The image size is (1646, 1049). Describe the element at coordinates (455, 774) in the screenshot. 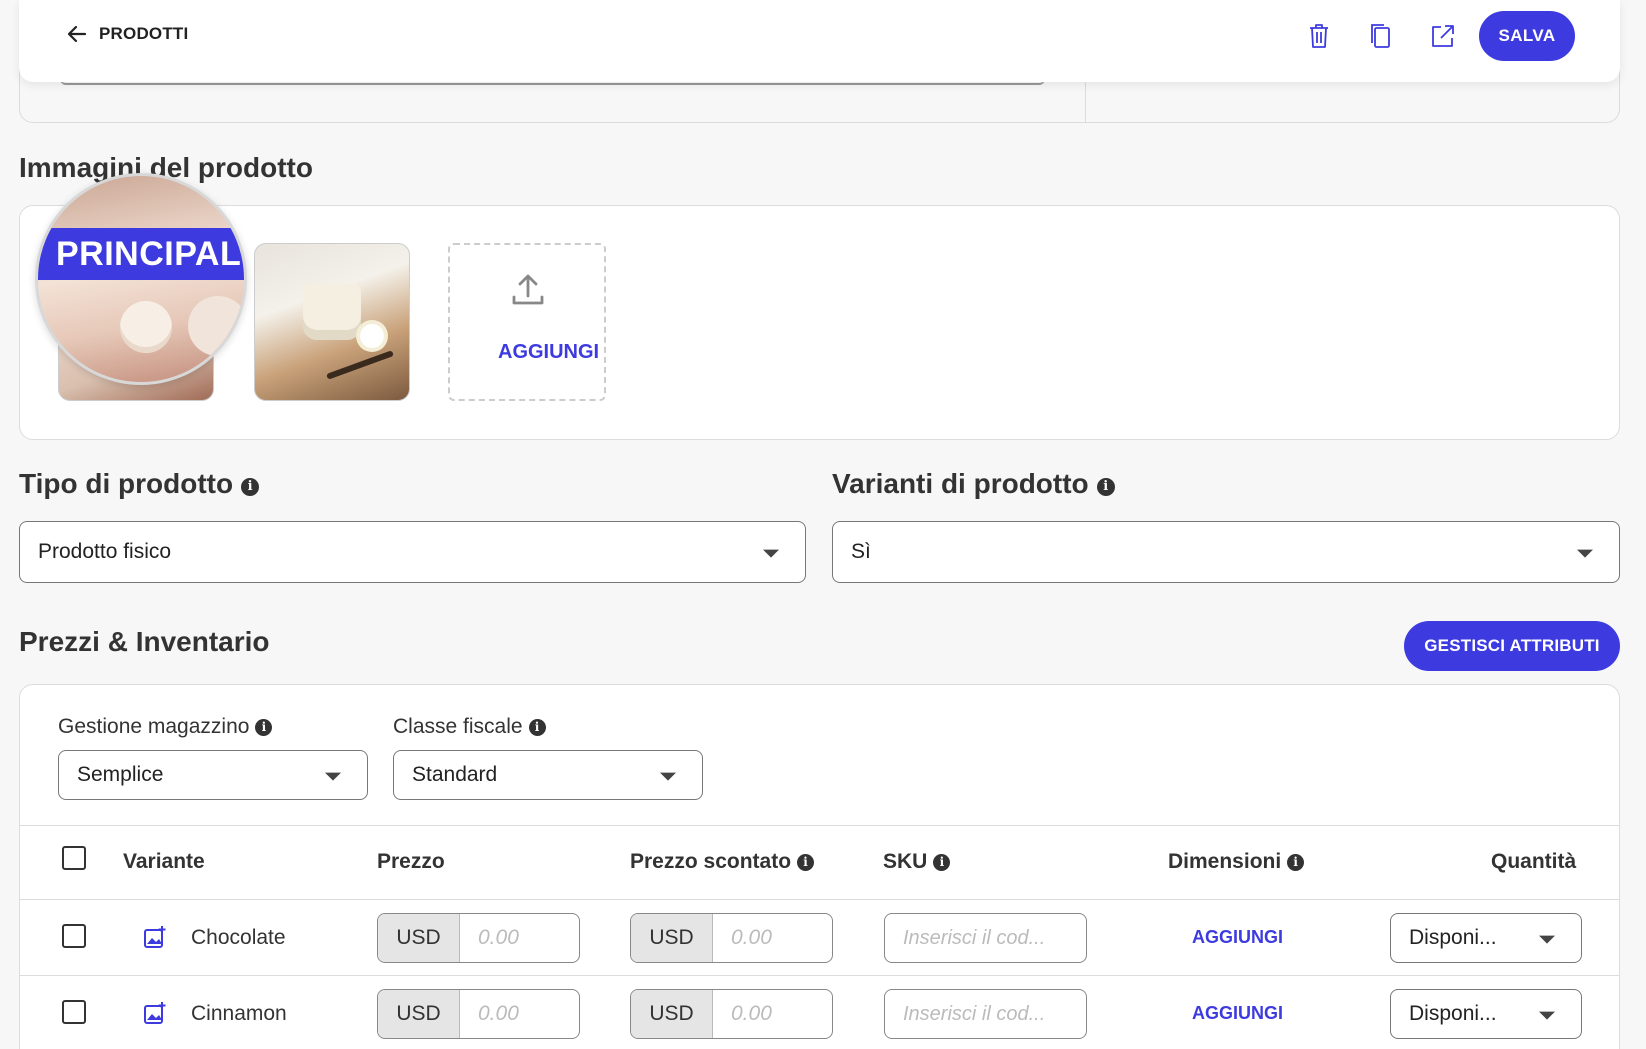

I see `tax-class-value: Standard` at that location.